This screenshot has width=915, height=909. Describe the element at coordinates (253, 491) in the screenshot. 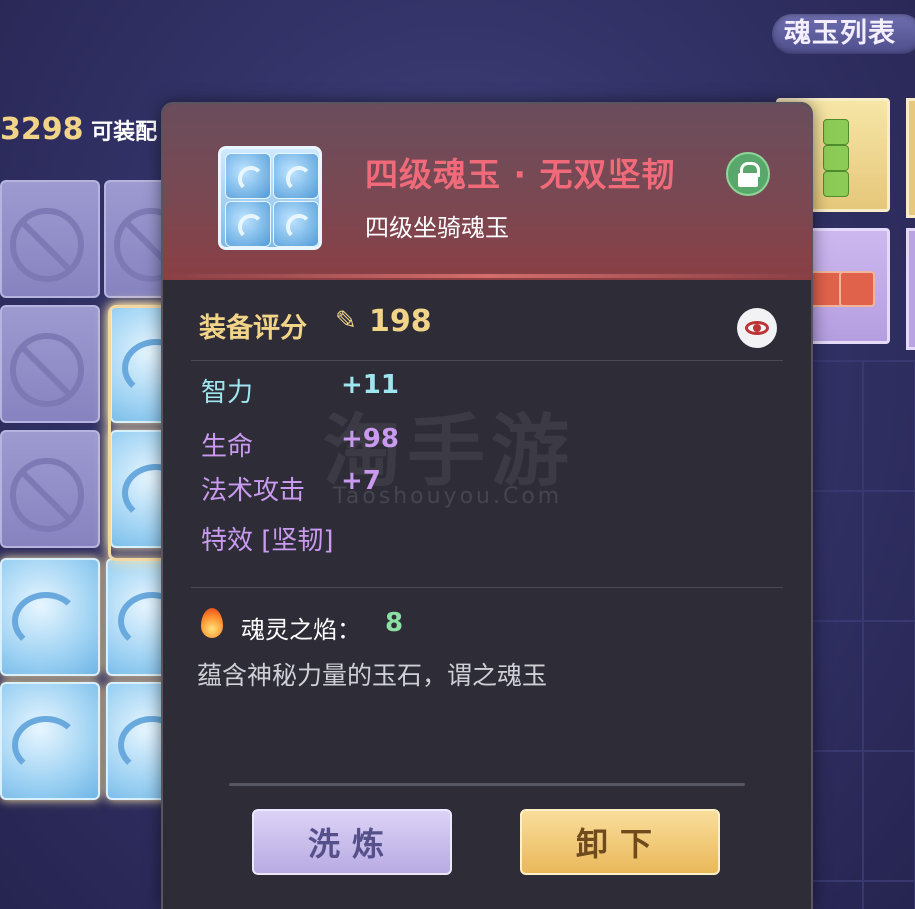

I see `stat-label: 法术攻击` at that location.